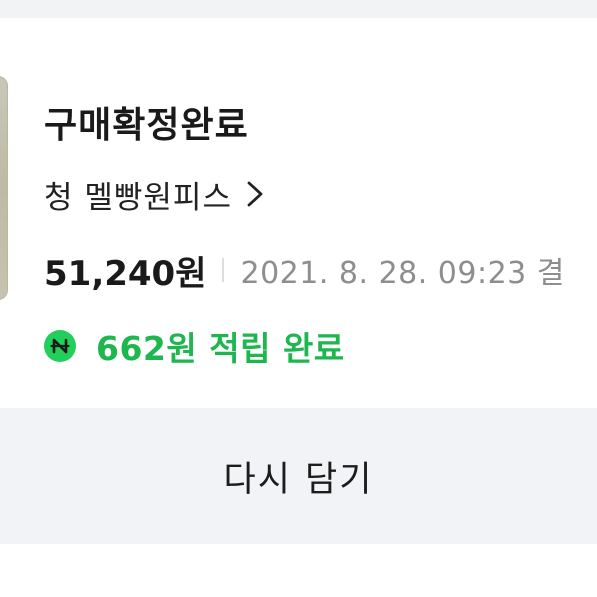 The image size is (597, 597). I want to click on points-row: 662원 적립 완료, so click(194, 346).